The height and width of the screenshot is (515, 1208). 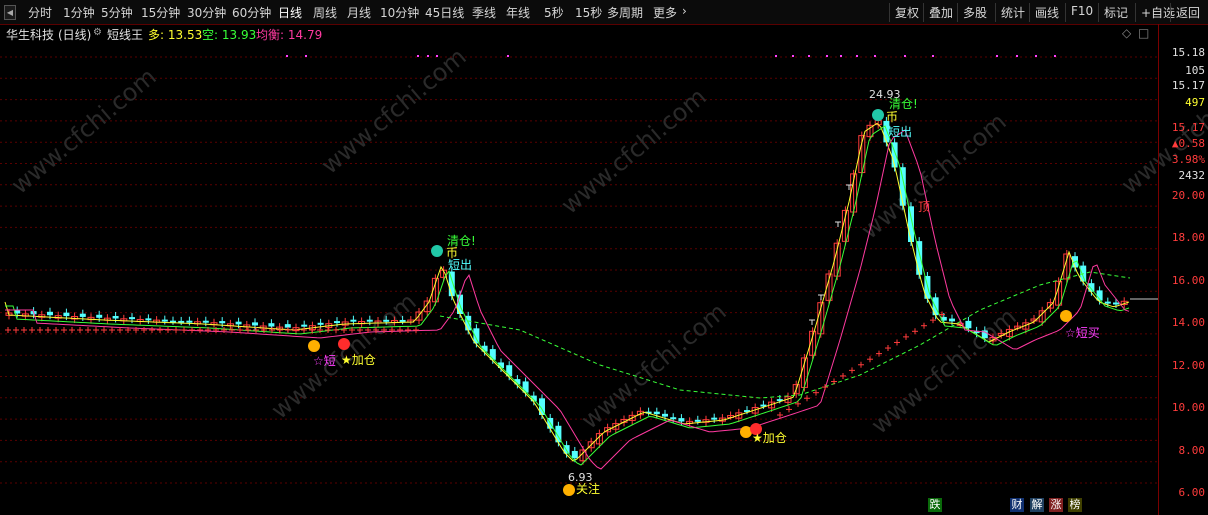 What do you see at coordinates (160, 12) in the screenshot?
I see `period-tab: 15分钟` at bounding box center [160, 12].